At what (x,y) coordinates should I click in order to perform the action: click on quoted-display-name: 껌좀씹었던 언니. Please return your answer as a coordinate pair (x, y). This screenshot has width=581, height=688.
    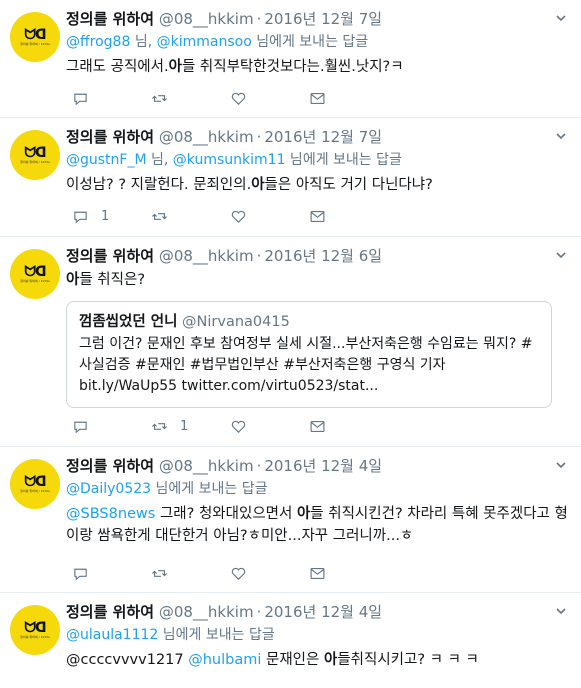
    Looking at the image, I should click on (128, 322).